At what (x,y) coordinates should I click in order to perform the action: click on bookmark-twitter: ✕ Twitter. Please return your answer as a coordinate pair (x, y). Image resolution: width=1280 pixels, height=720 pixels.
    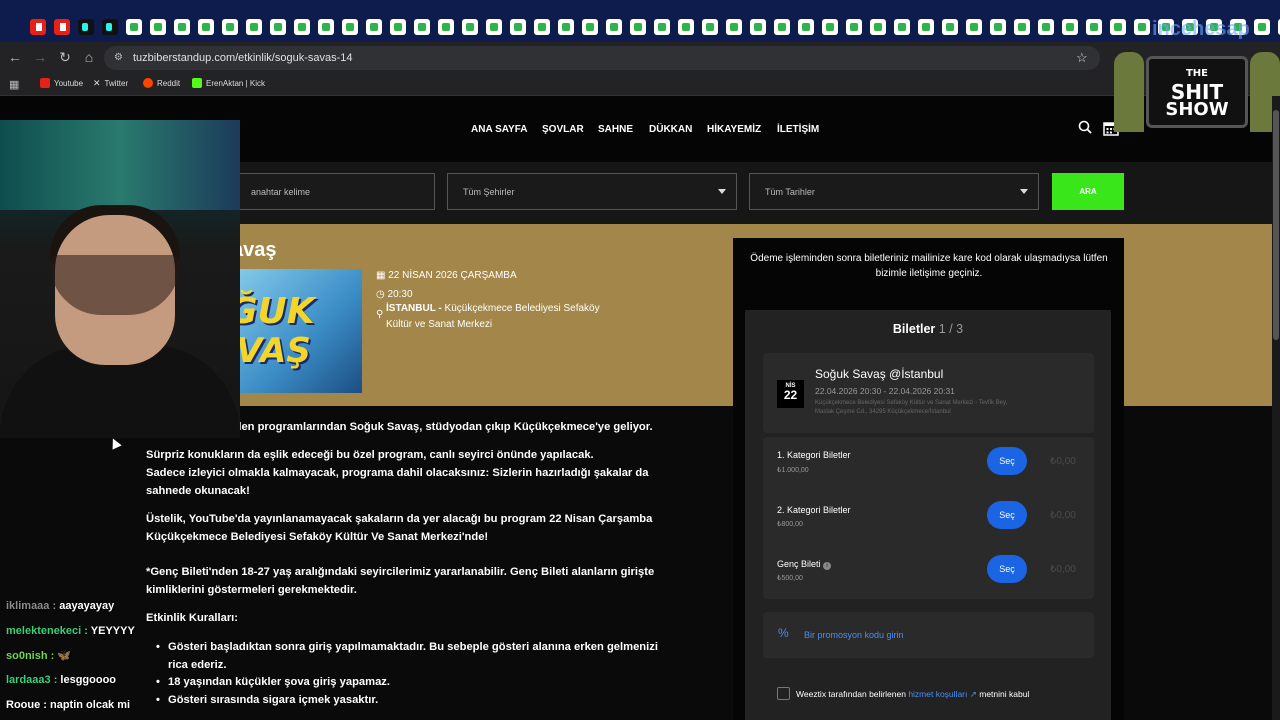
    Looking at the image, I should click on (110, 83).